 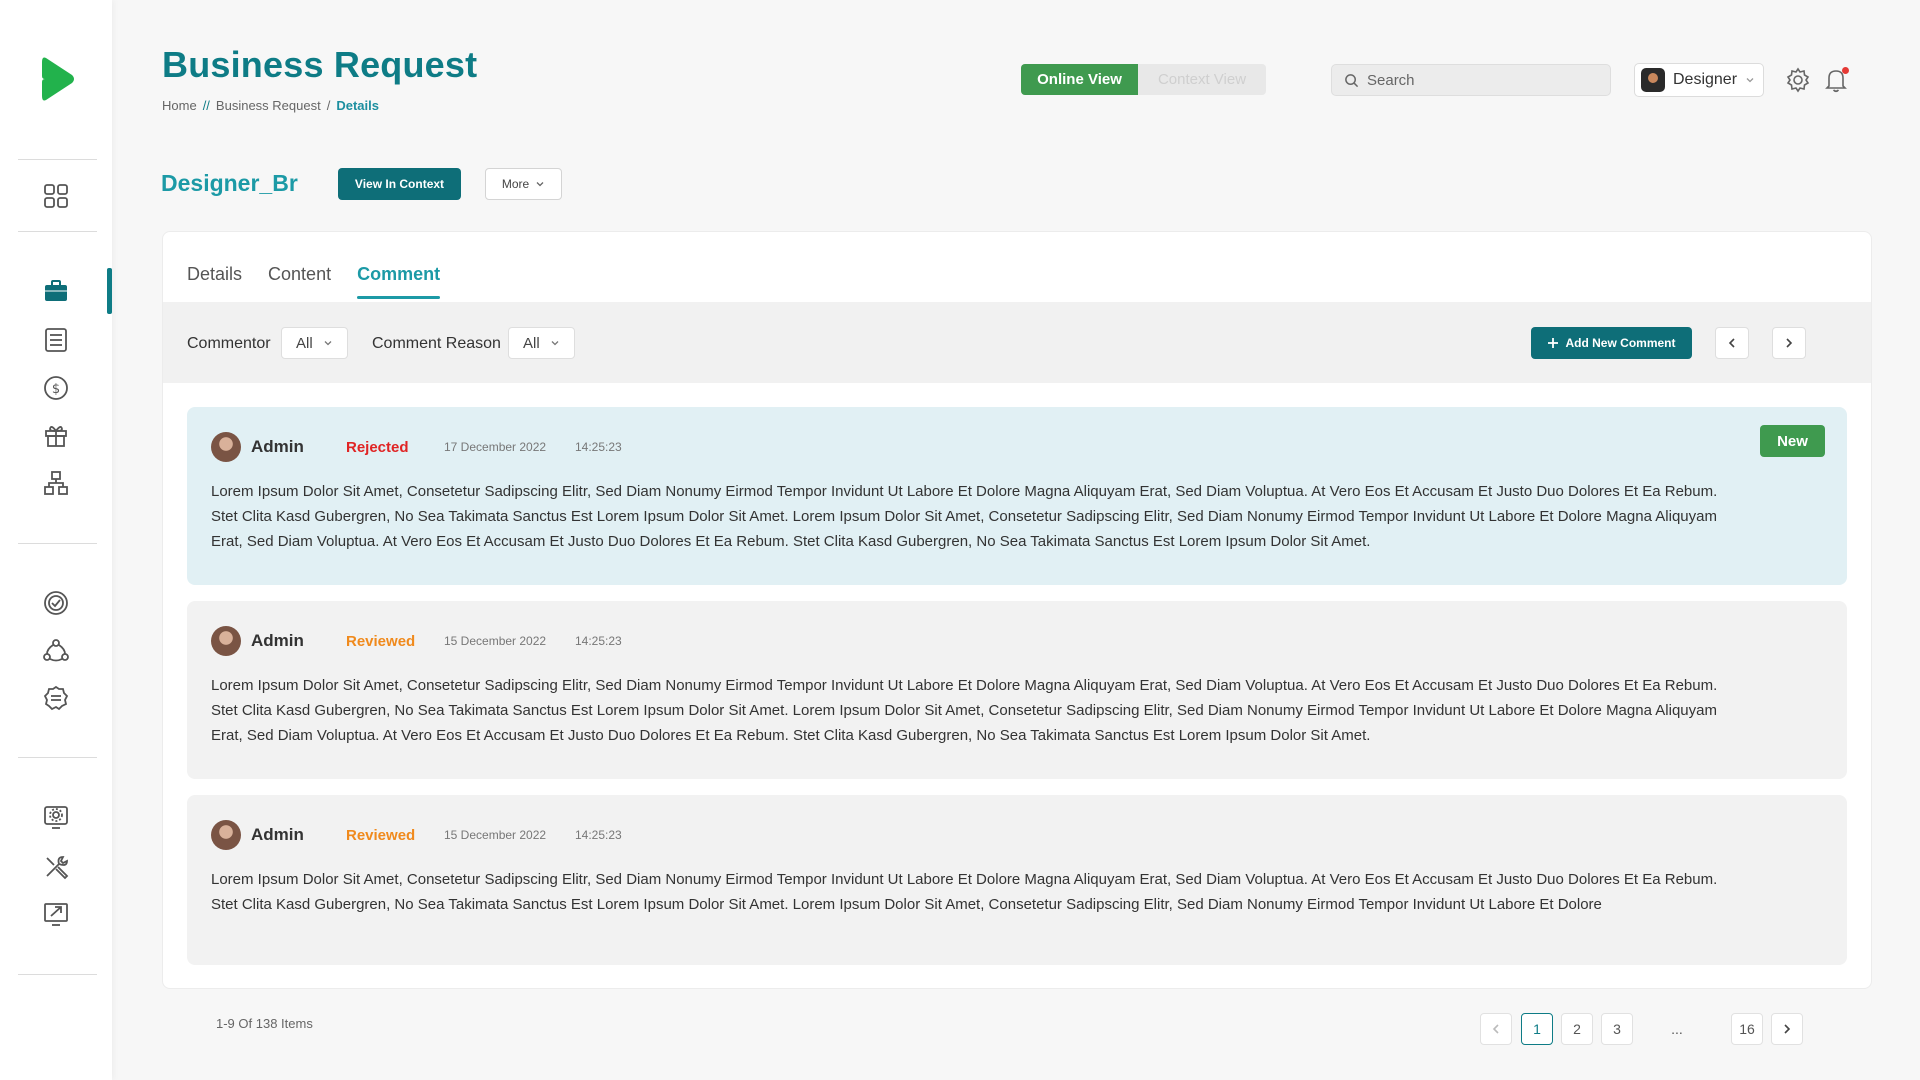 What do you see at coordinates (304, 343) in the screenshot?
I see `commentor-value: All` at bounding box center [304, 343].